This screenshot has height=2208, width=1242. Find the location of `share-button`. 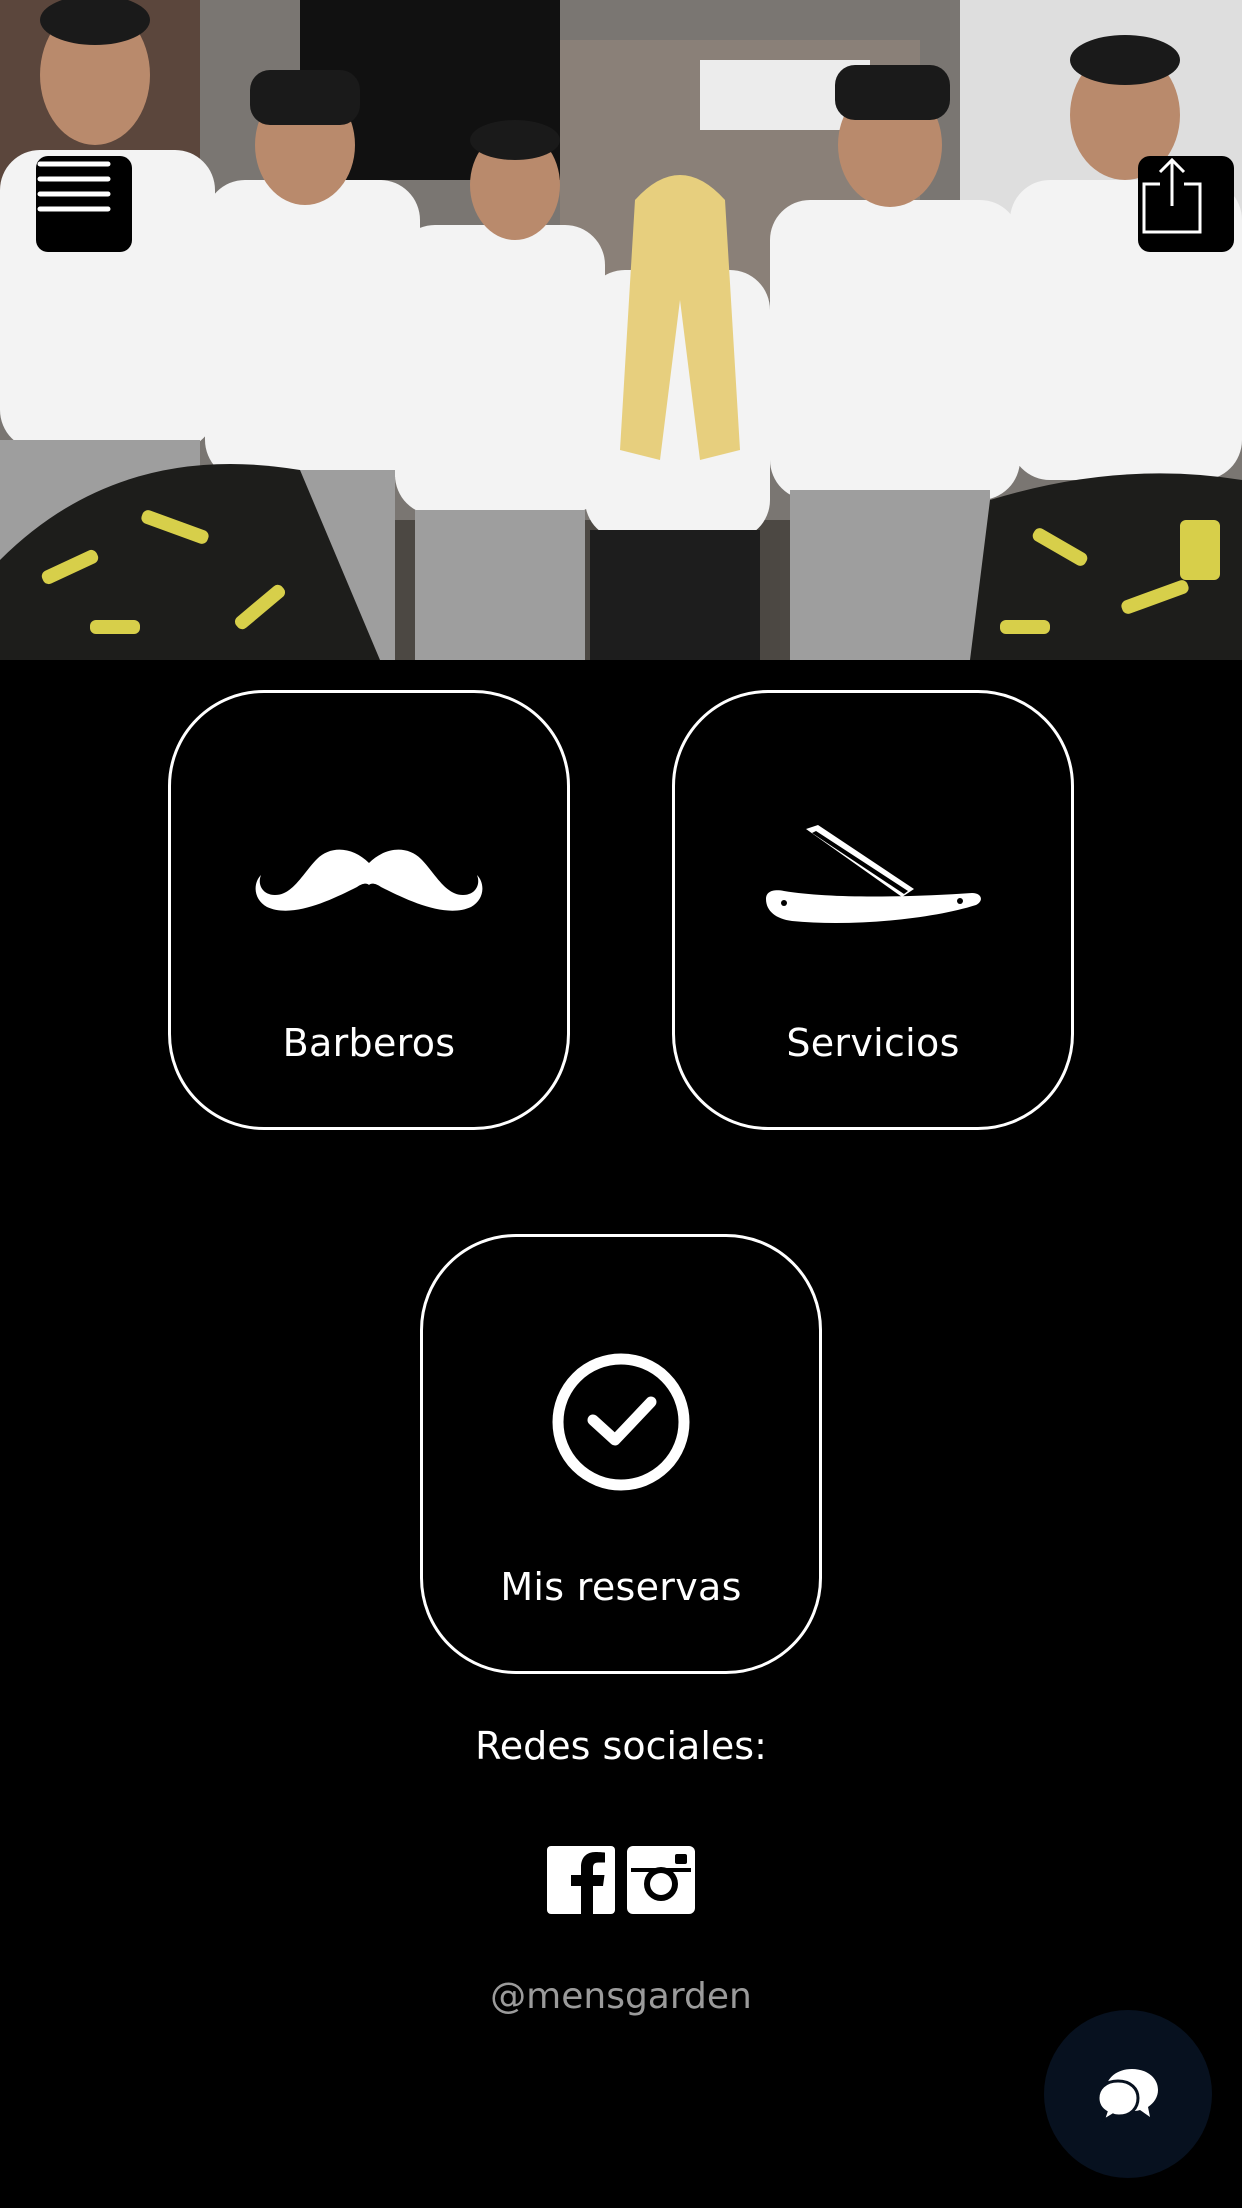

share-button is located at coordinates (1186, 204).